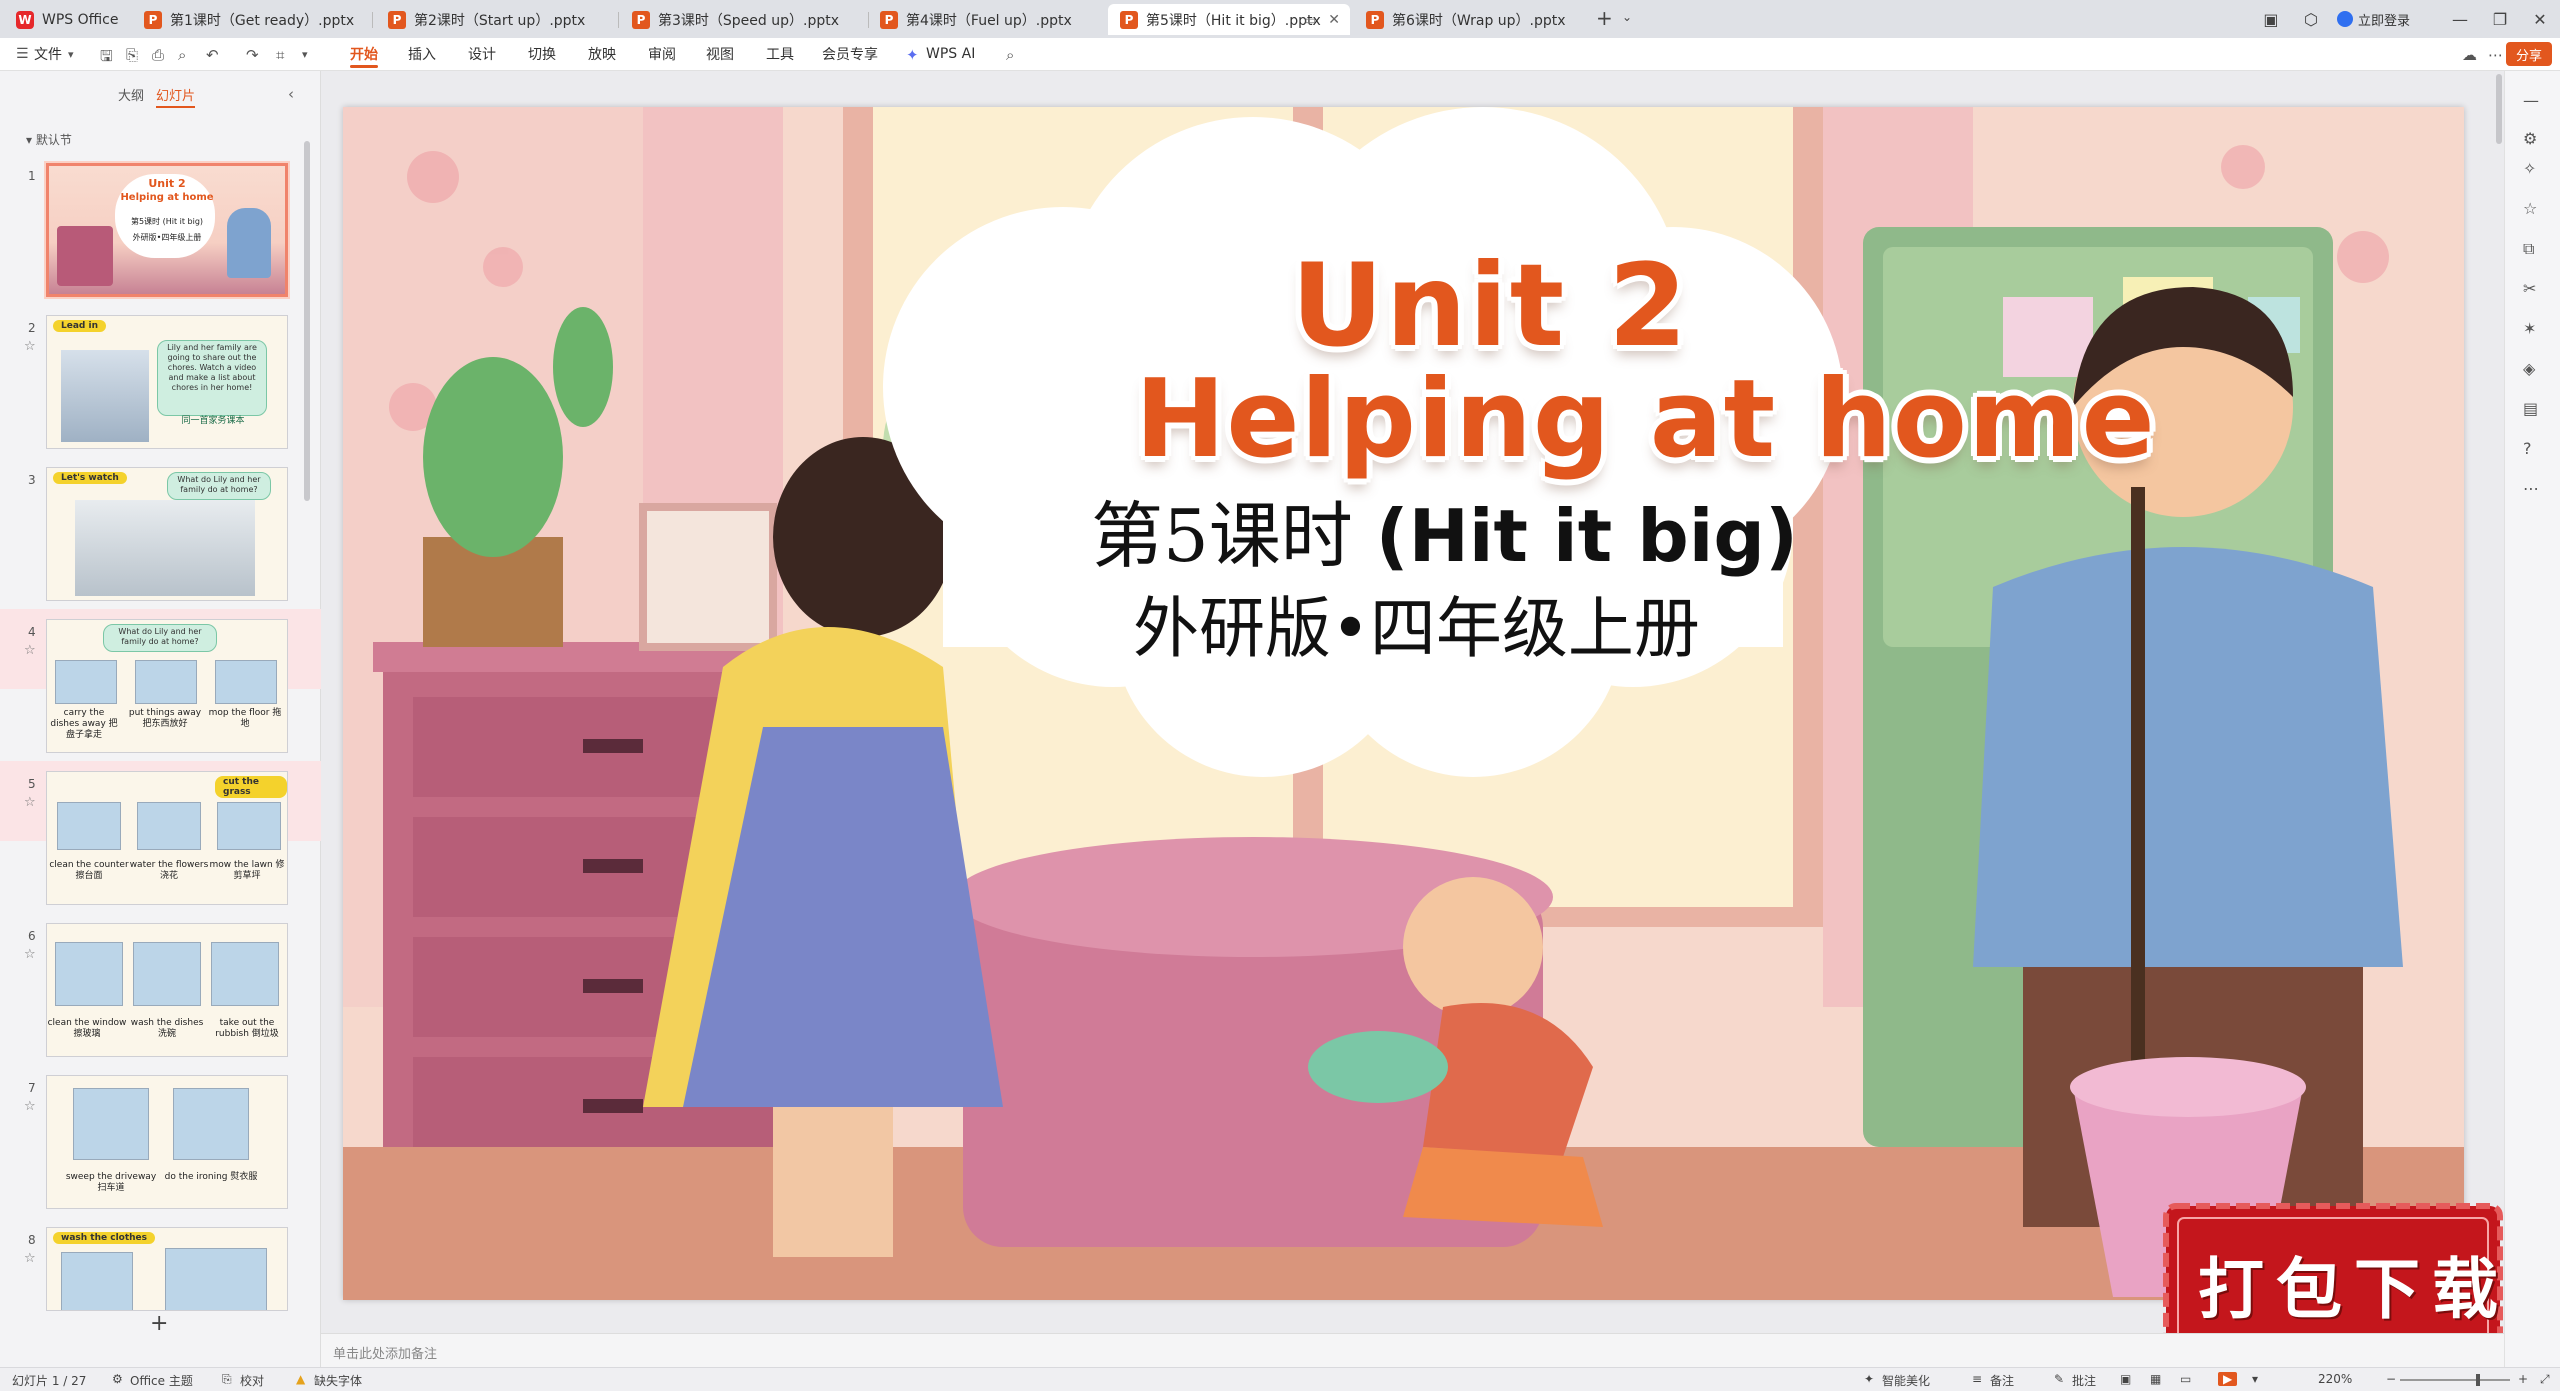  Describe the element at coordinates (2530, 408) in the screenshot. I see `book-icon: ▤` at that location.